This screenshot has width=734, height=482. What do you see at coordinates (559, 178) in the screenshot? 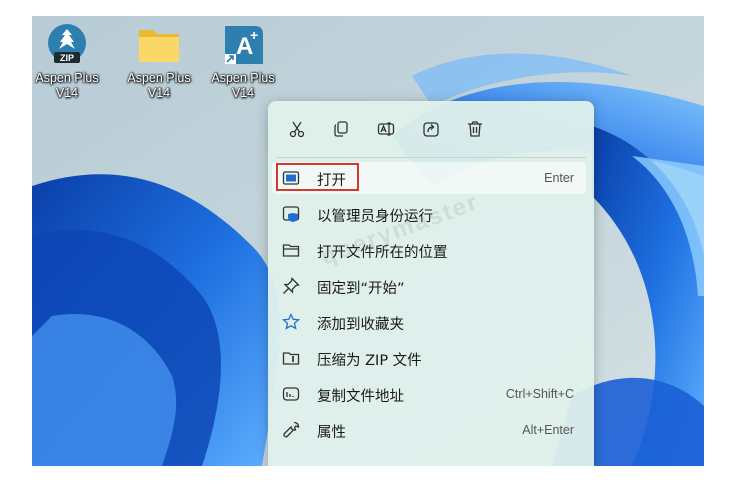
I see `menu-item-shortcut: Enter` at bounding box center [559, 178].